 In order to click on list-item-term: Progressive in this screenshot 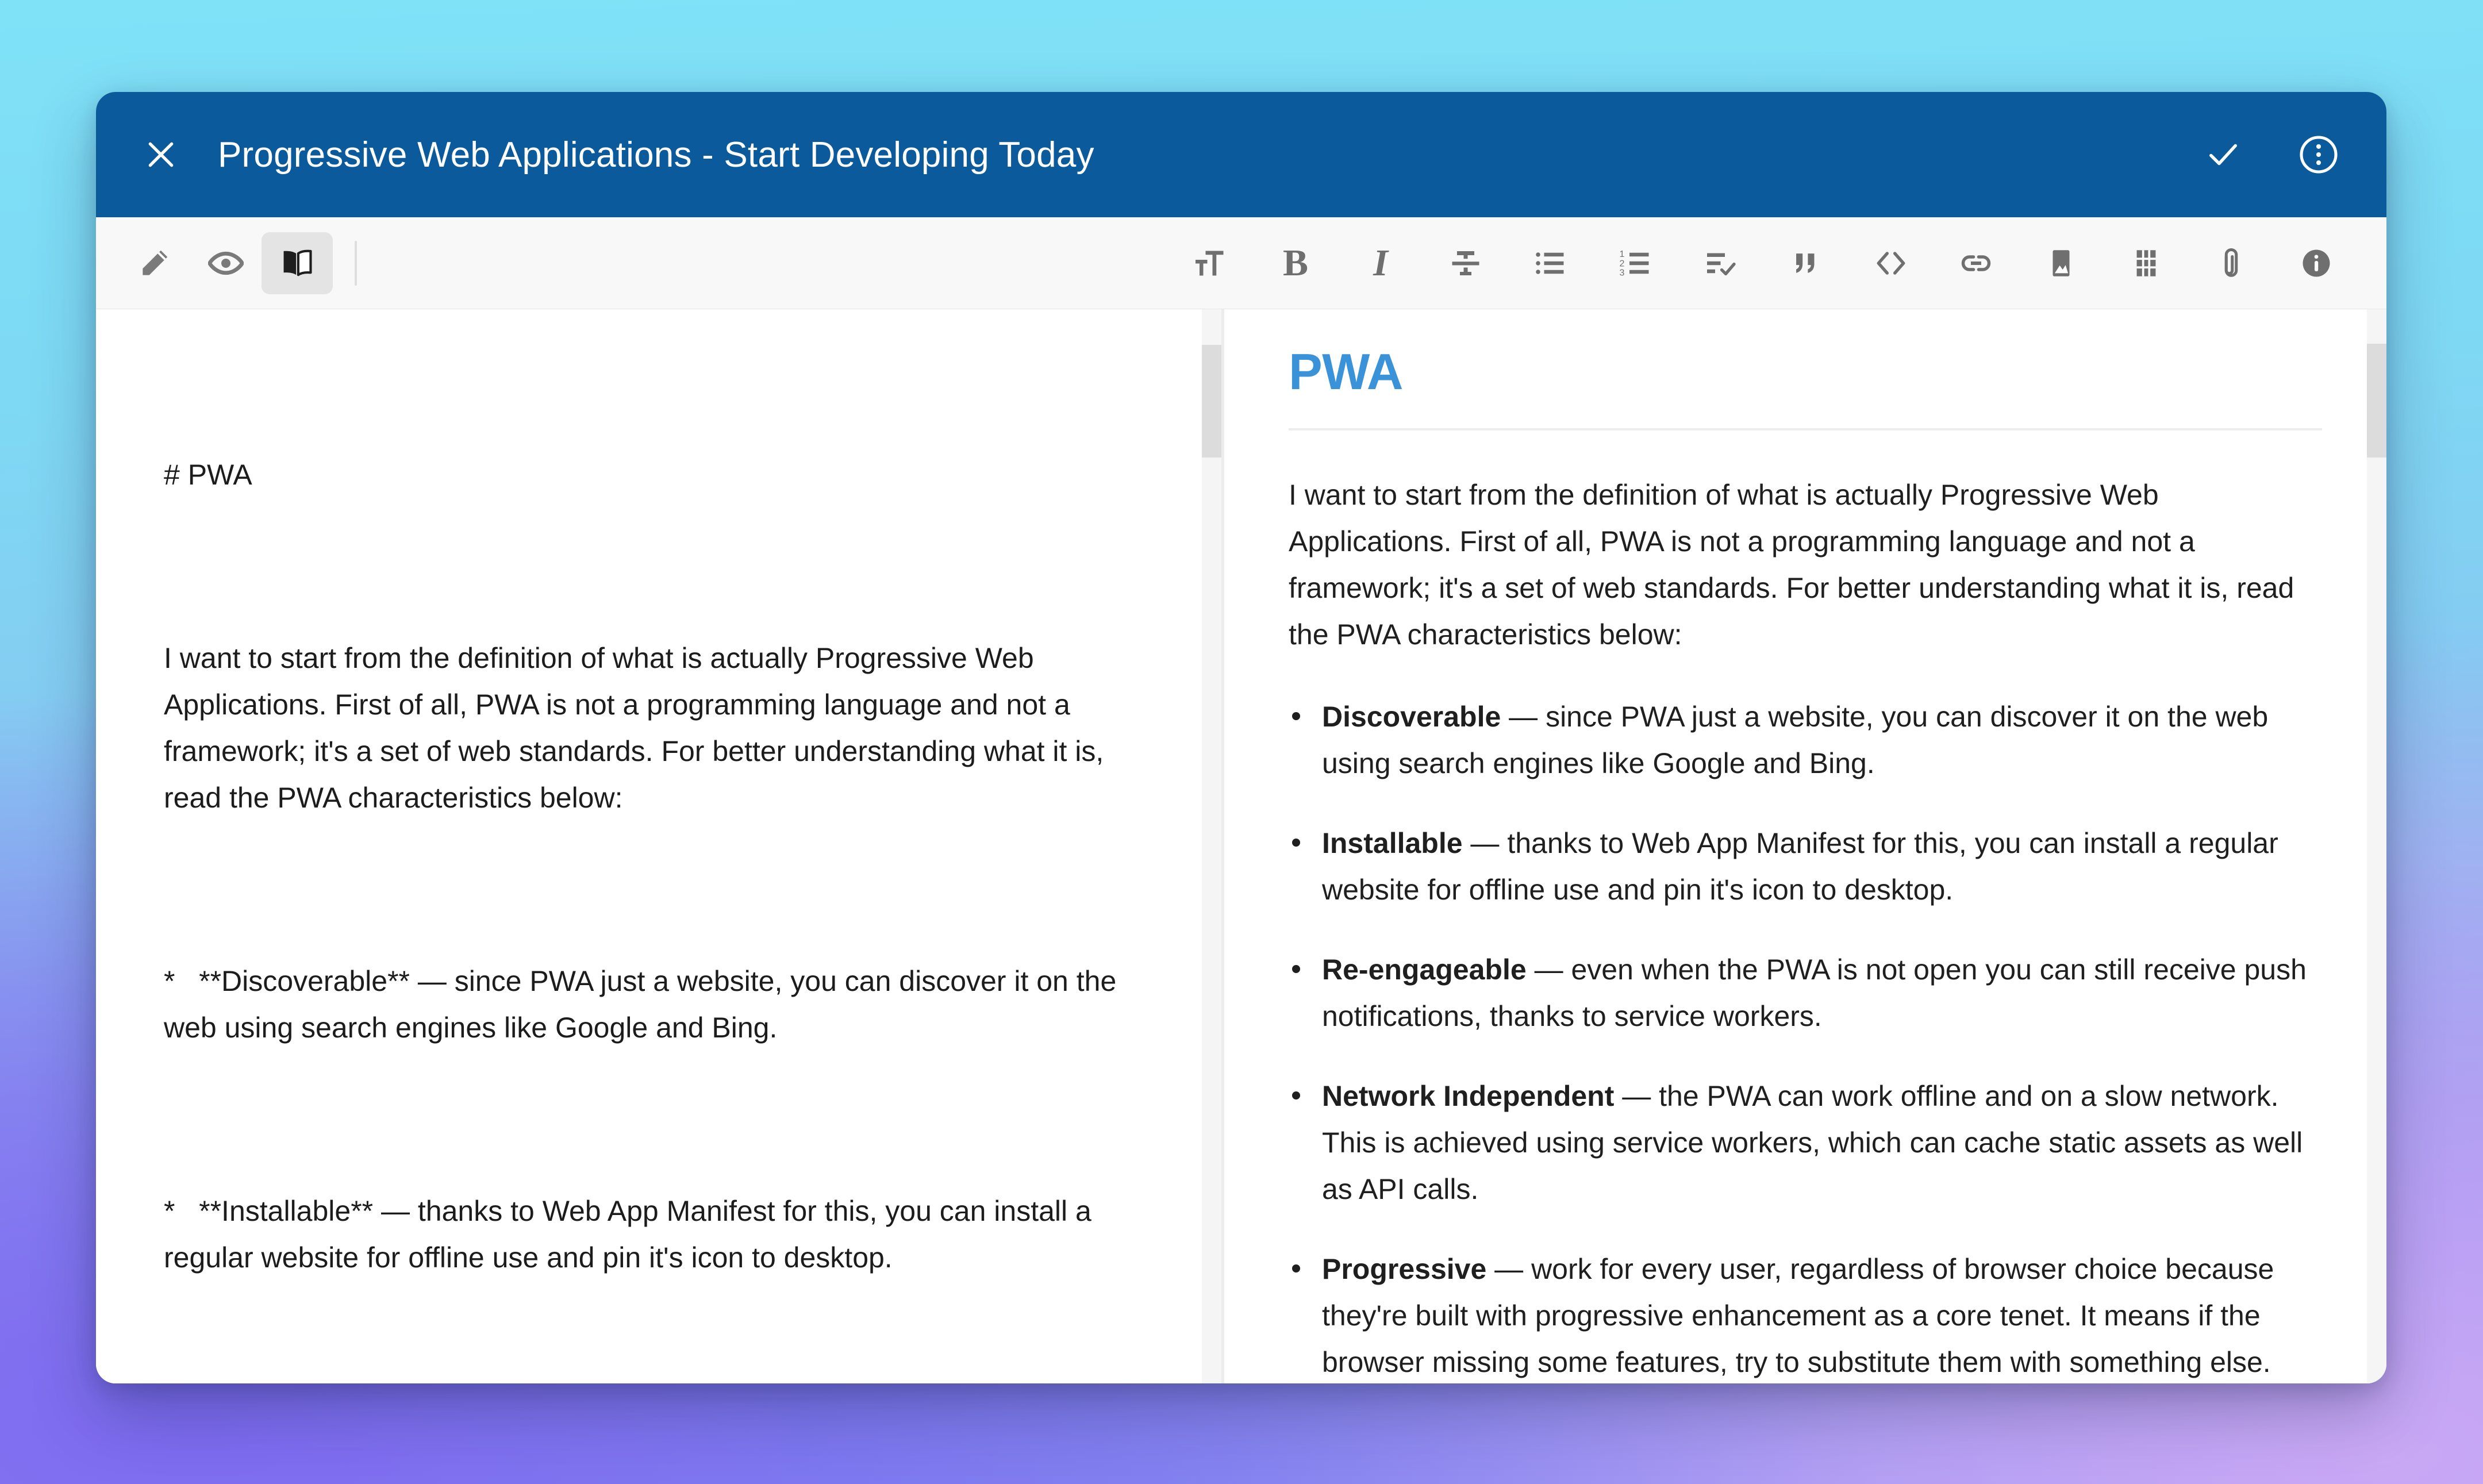, I will do `click(1404, 1268)`.